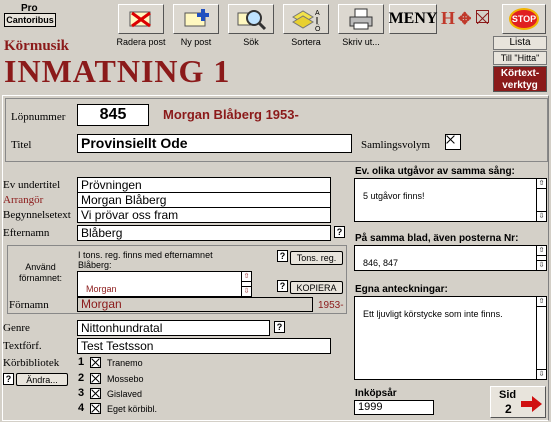  What do you see at coordinates (282, 286) in the screenshot?
I see `kopiera-help-button: ?` at bounding box center [282, 286].